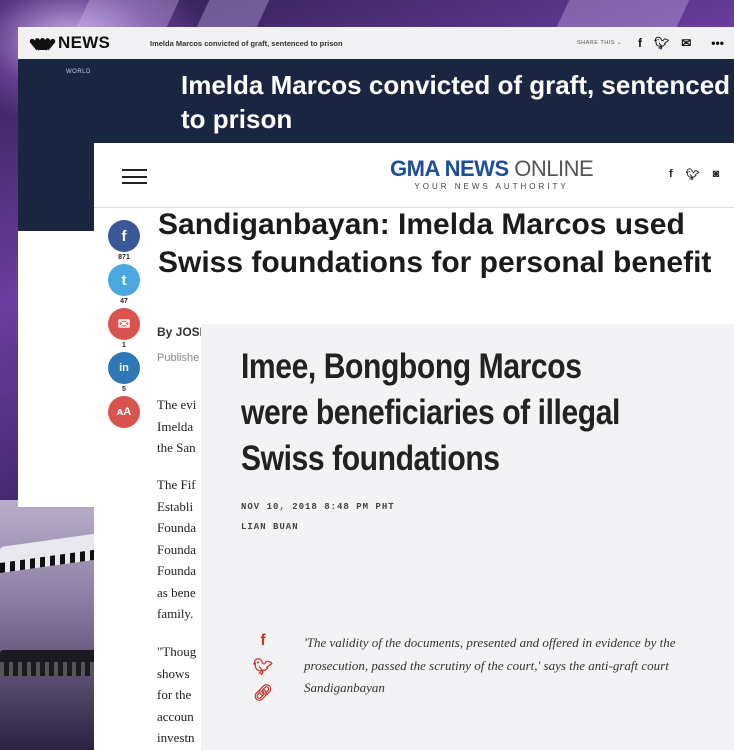  Describe the element at coordinates (263, 693) in the screenshot. I see `link-icon: 🔗︎` at that location.